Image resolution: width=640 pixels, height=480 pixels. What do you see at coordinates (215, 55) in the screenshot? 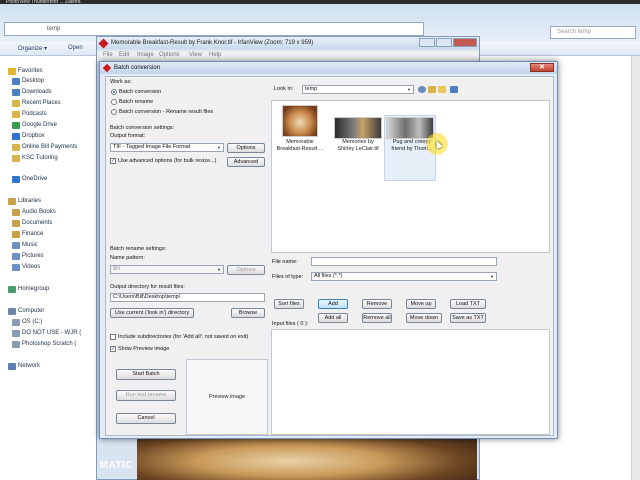
I see `menu-help: Help` at bounding box center [215, 55].